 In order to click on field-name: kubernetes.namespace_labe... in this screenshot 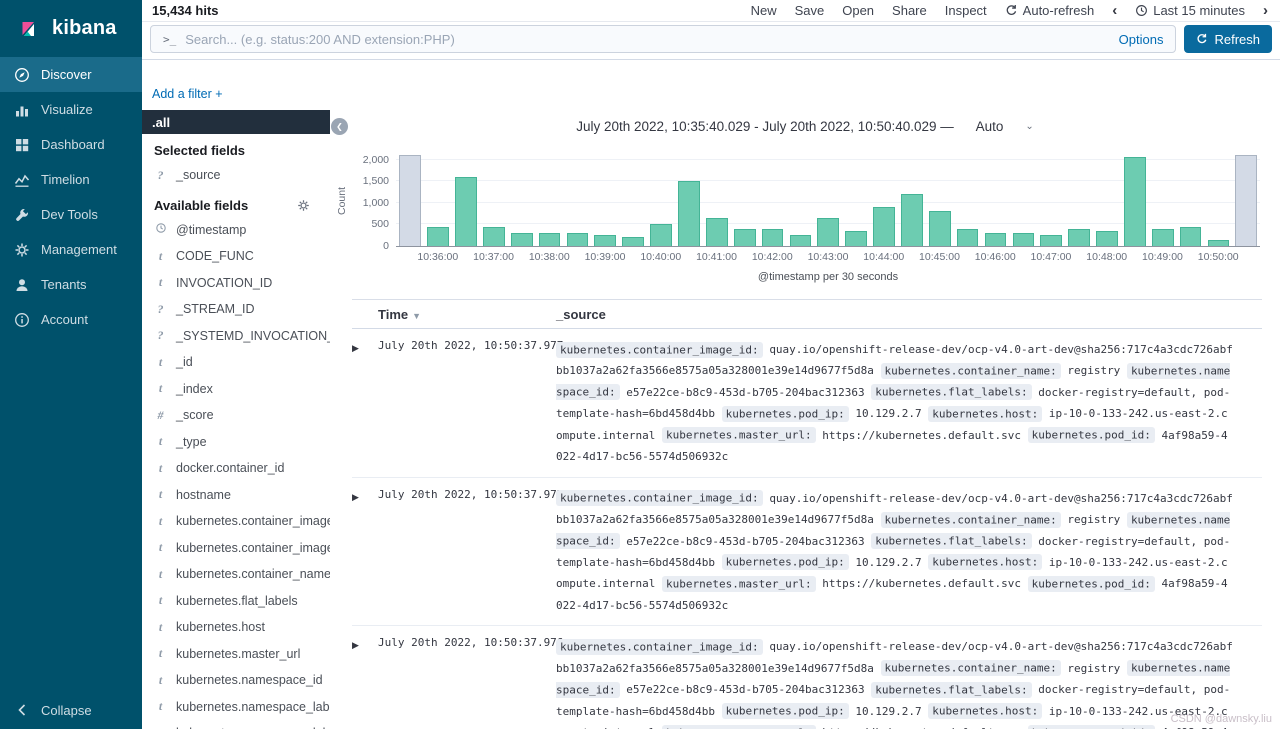, I will do `click(253, 706)`.